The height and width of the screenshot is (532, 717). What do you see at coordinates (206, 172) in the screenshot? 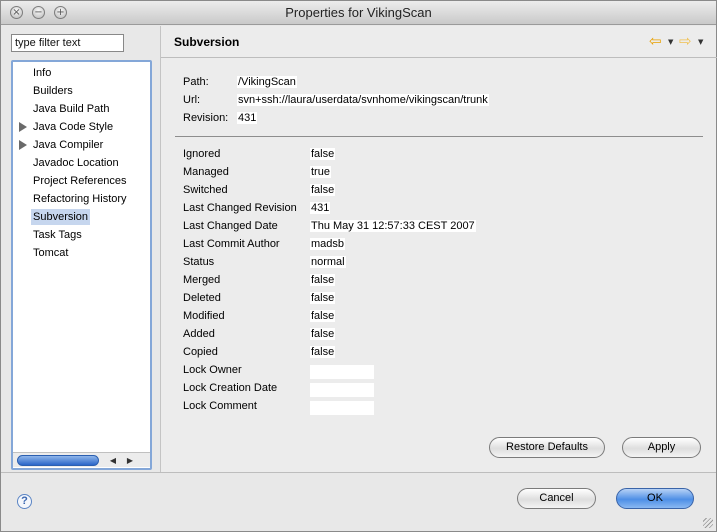
I see `property-label: Managed` at bounding box center [206, 172].